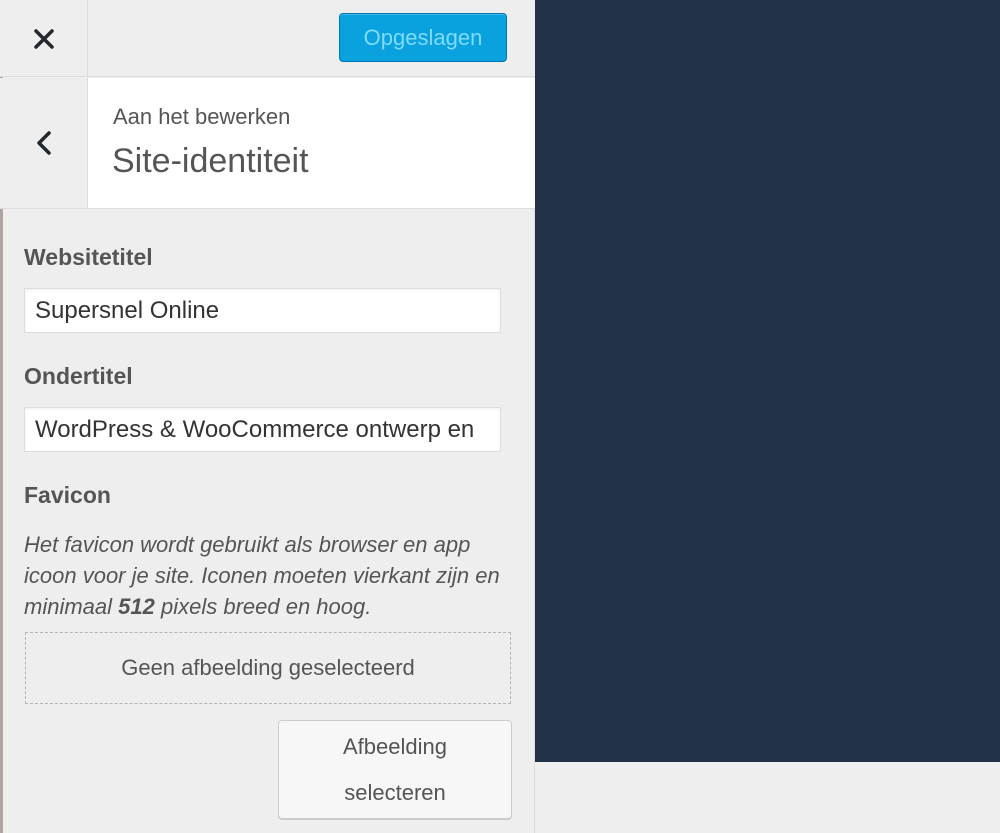  I want to click on tagline-input, so click(262, 429).